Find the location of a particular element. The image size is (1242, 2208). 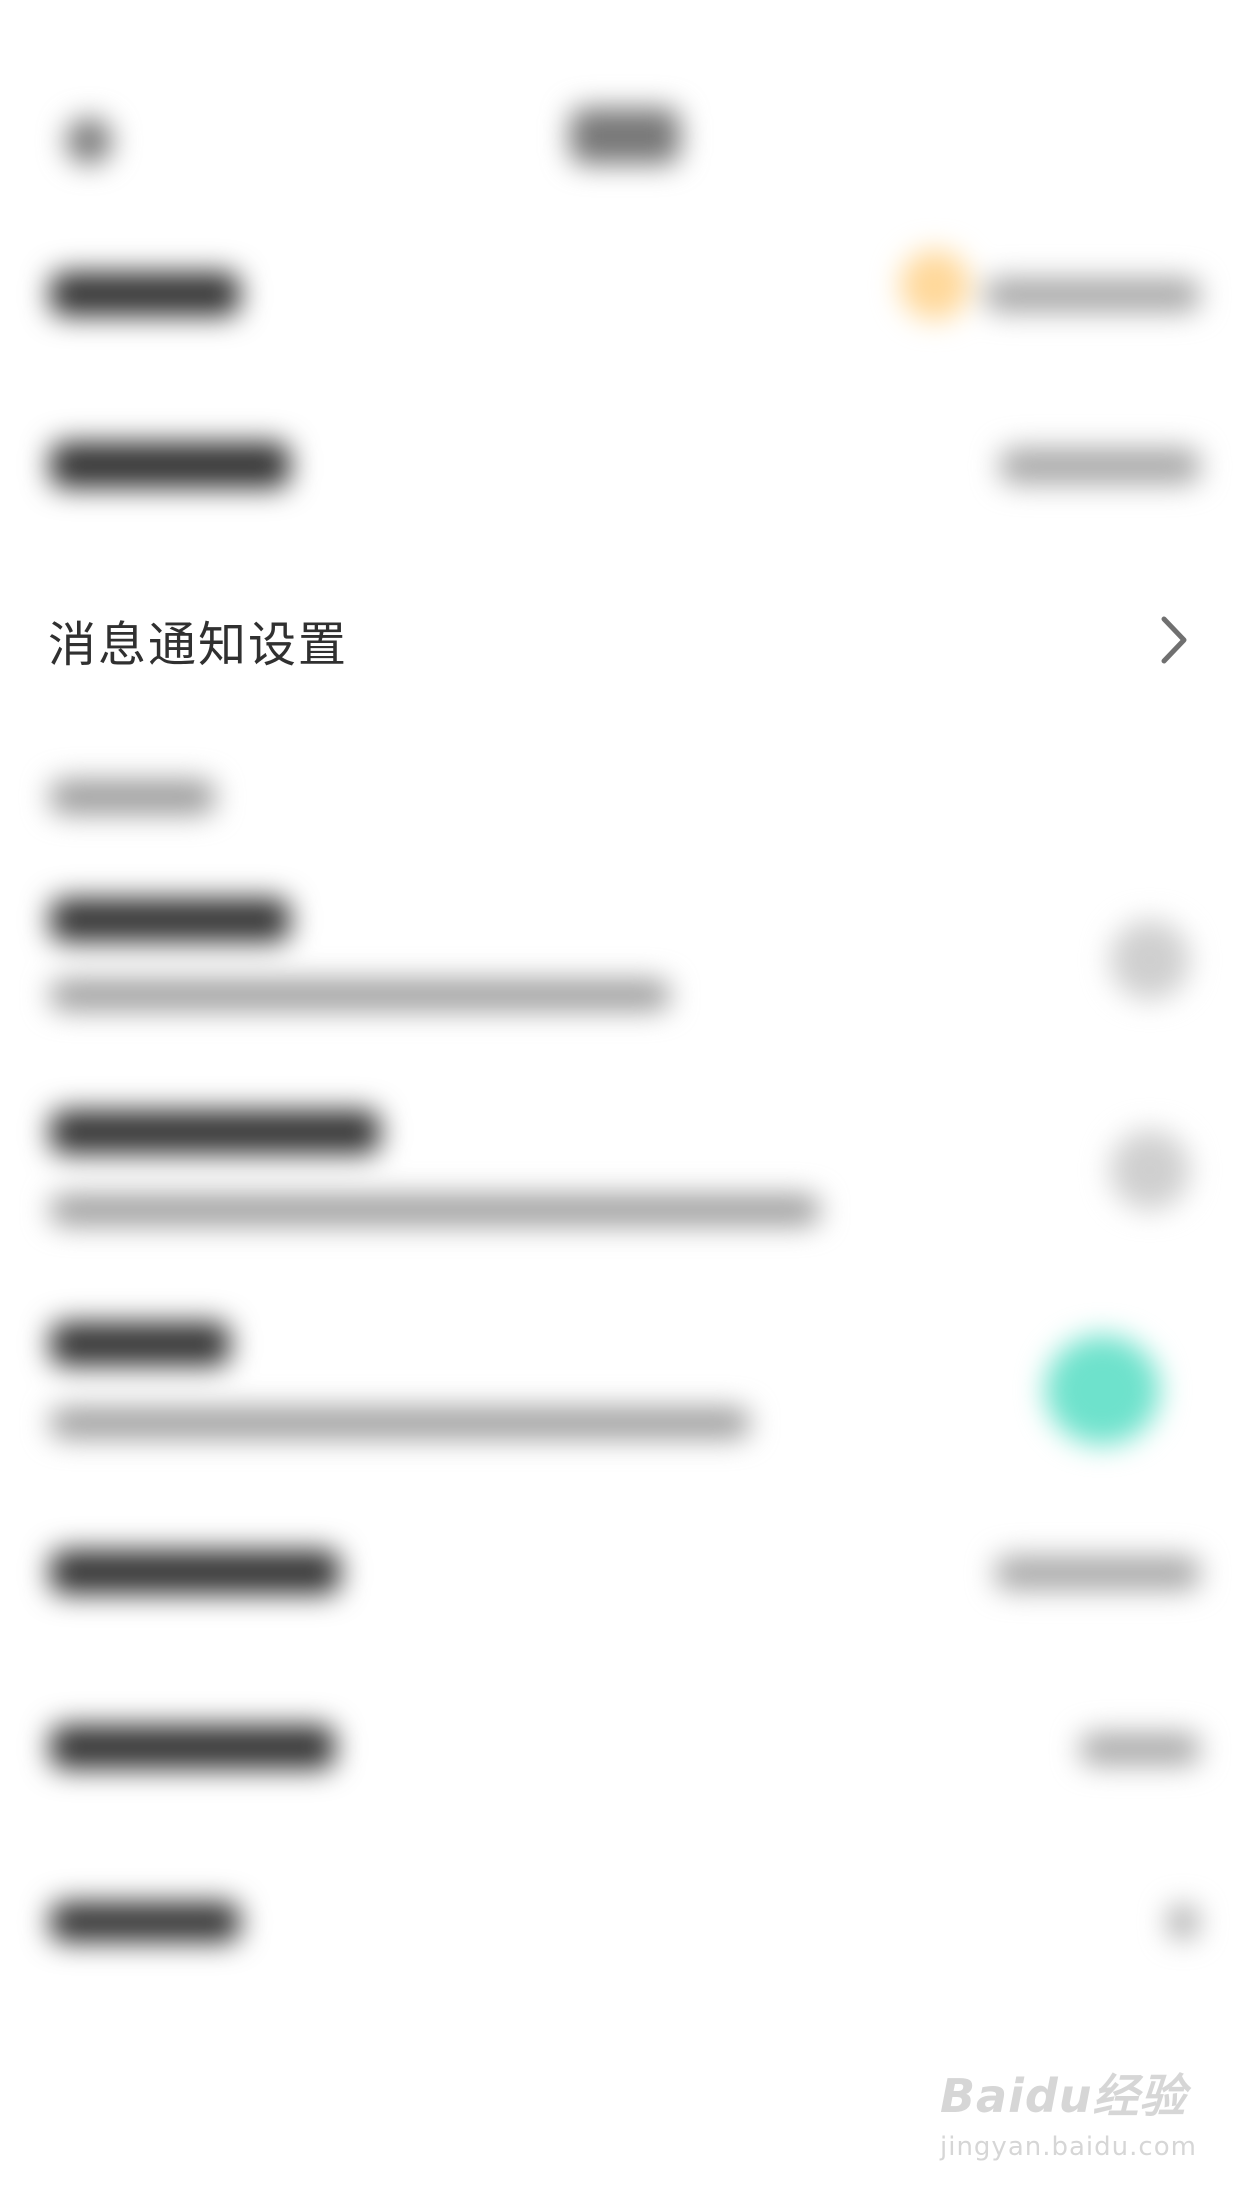

row-8-value-blur is located at coordinates (1140, 1749).